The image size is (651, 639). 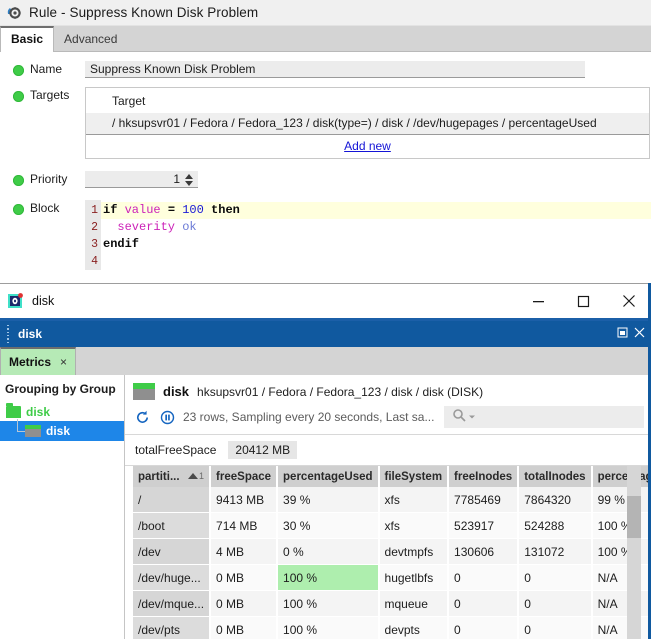 I want to click on scrollbar-thumb, so click(x=634, y=517).